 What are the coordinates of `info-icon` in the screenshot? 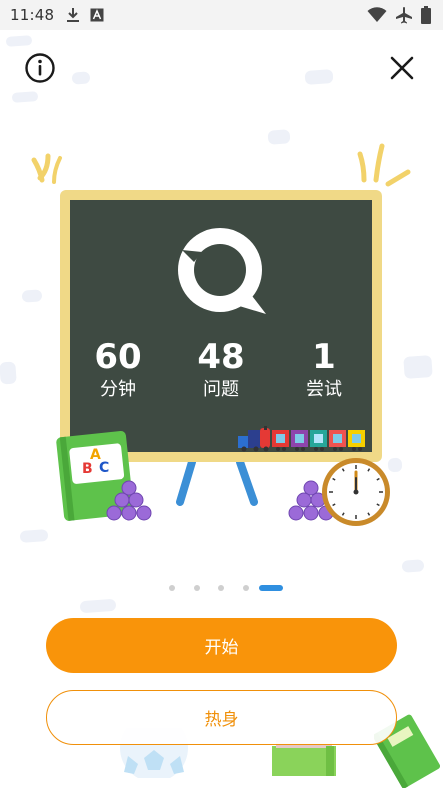 It's located at (40, 68).